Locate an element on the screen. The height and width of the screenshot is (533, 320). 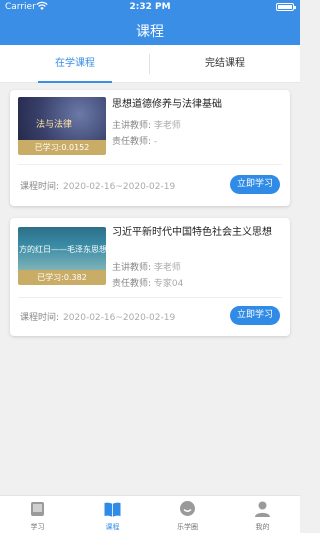
page-title: 课程 is located at coordinates (150, 32).